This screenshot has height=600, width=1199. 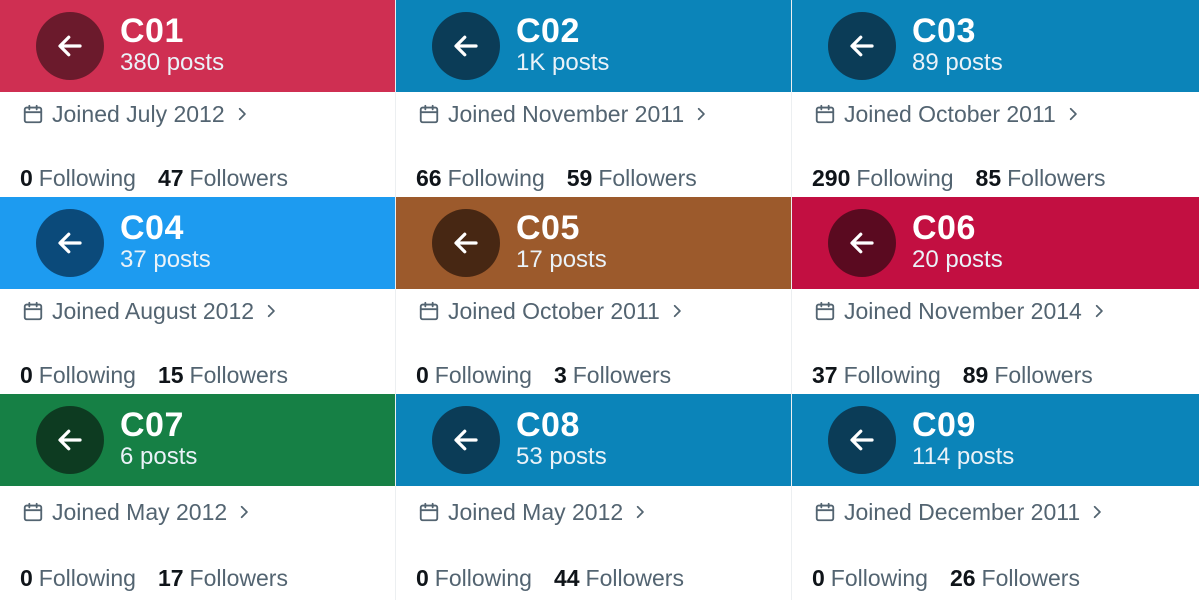 I want to click on followers-link: 85 Followers, so click(x=1041, y=178).